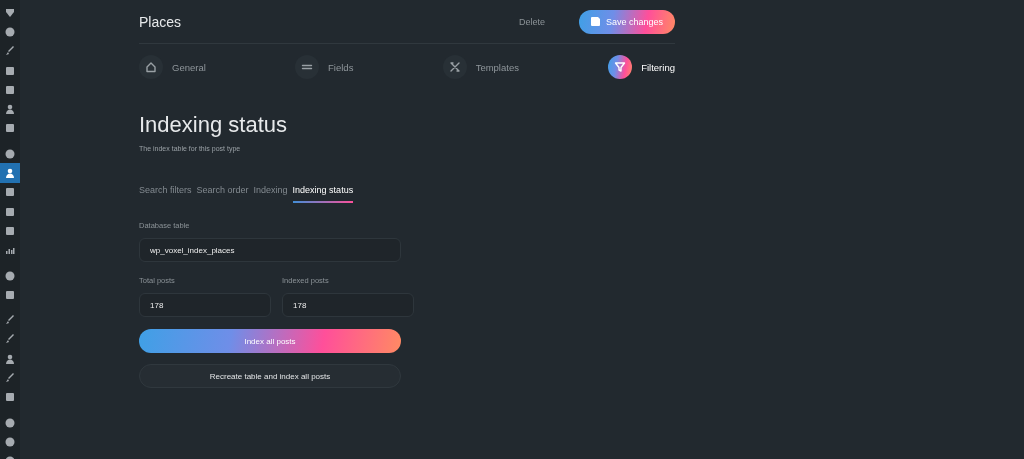 The height and width of the screenshot is (459, 1024). What do you see at coordinates (270, 341) in the screenshot?
I see `index-button: Index all posts` at bounding box center [270, 341].